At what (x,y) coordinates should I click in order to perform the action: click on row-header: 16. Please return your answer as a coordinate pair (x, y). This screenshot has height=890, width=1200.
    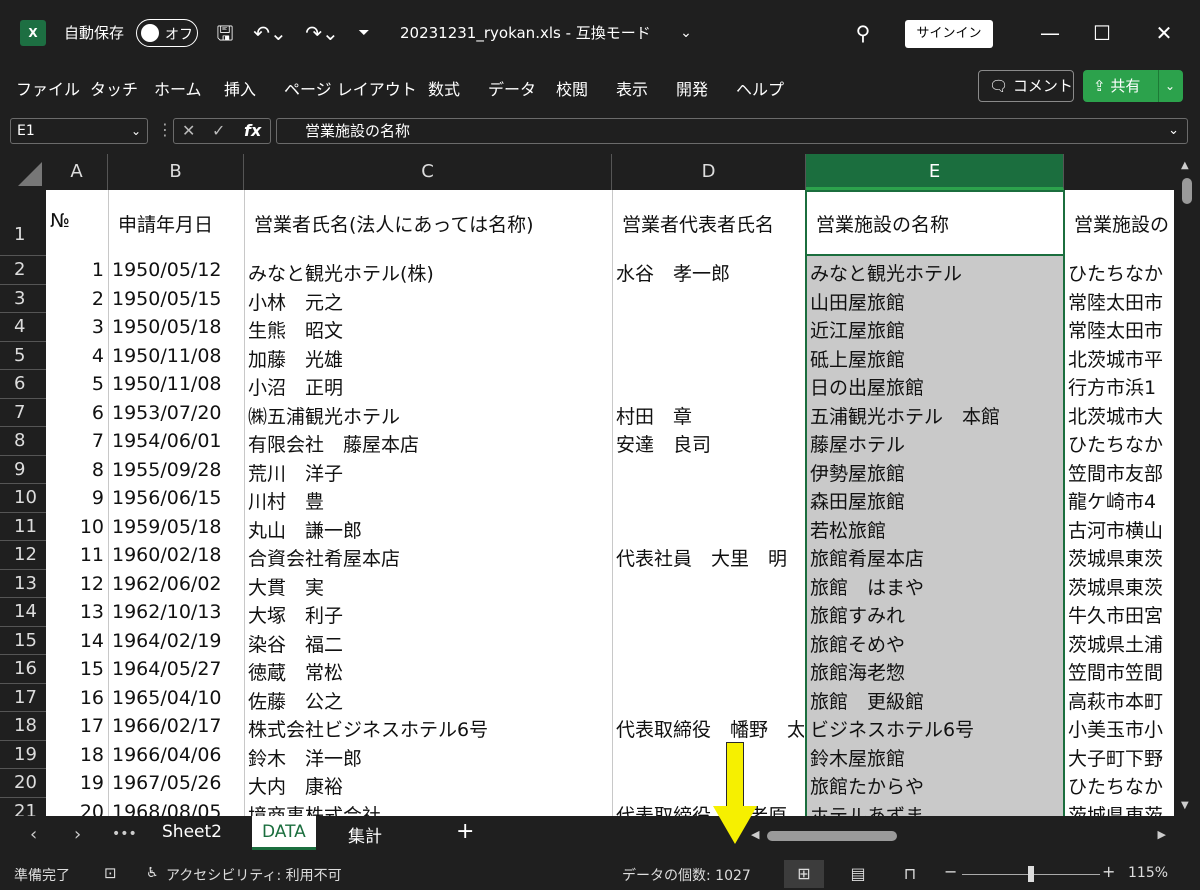
    Looking at the image, I should click on (23, 669).